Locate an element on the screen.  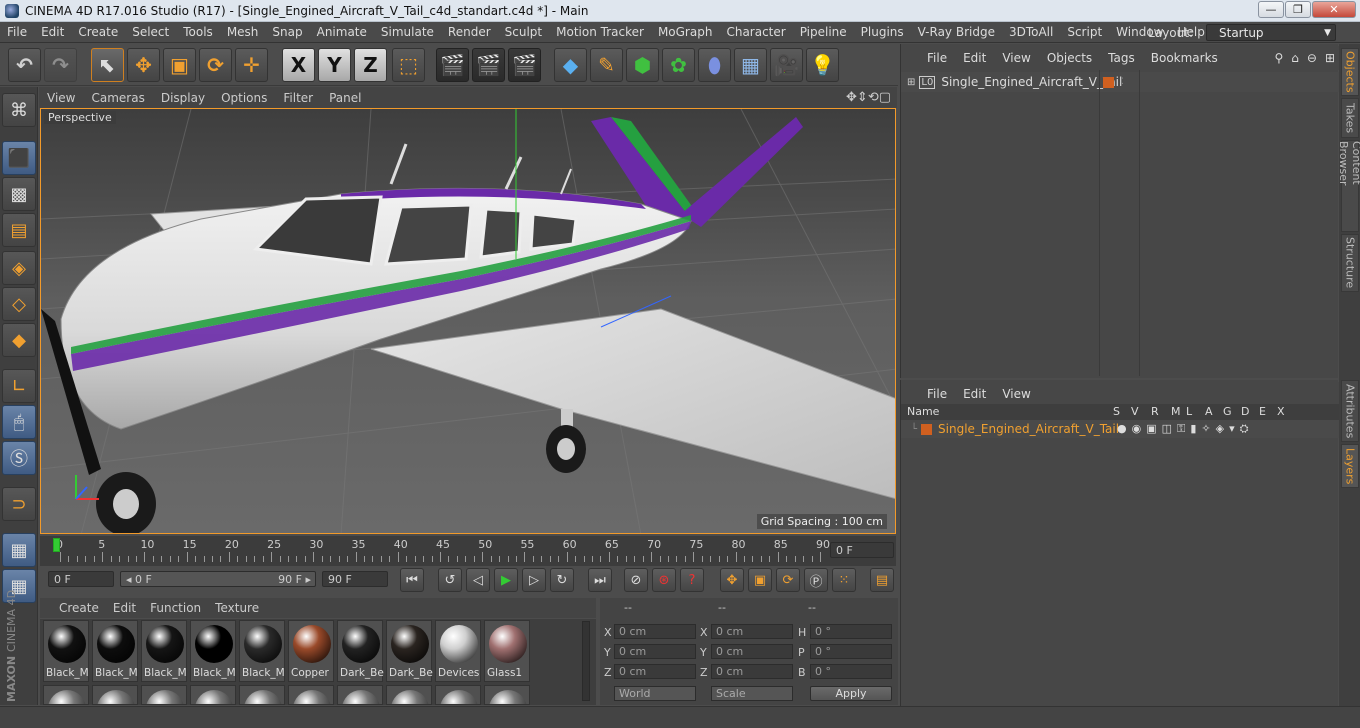
object-name: Single_Engined_Aircraft_V_Tail is located at coordinates (1031, 82).